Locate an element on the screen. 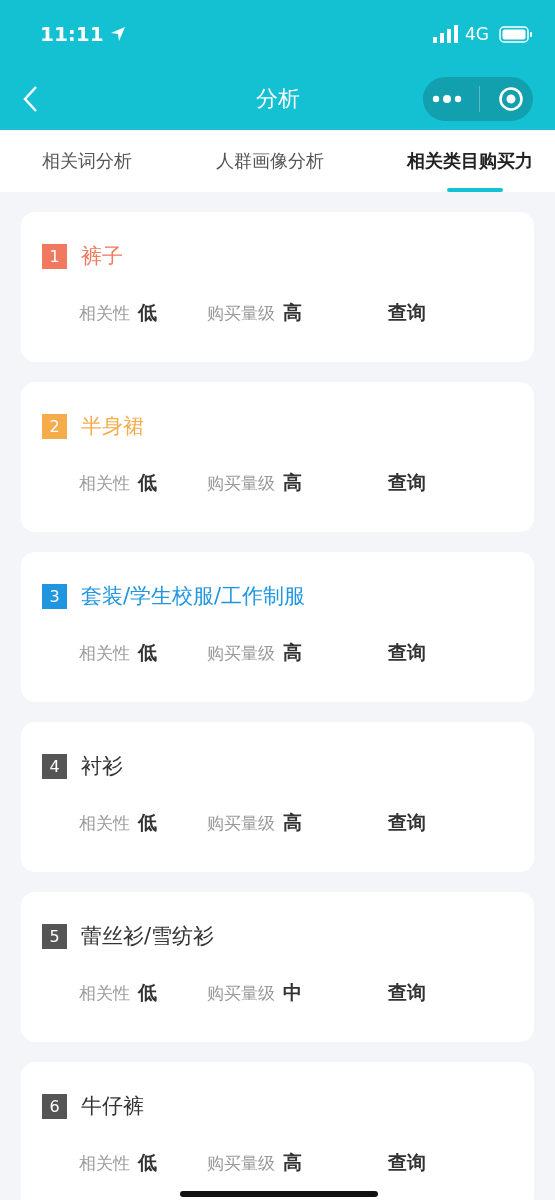 The image size is (555, 1200). signal-icon is located at coordinates (446, 34).